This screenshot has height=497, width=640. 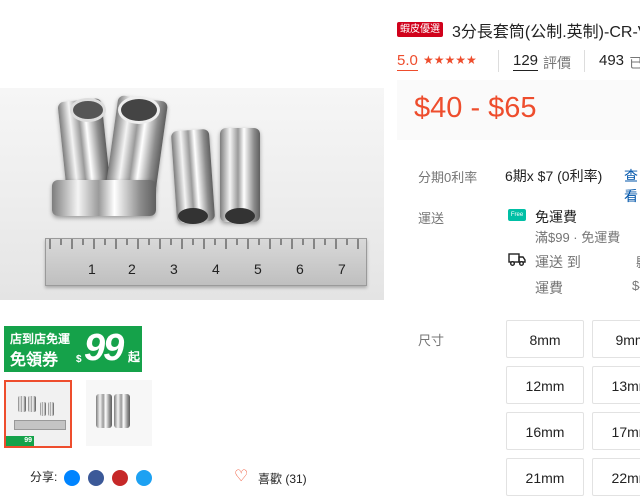 I want to click on size-option-21mm: 21mm, so click(x=545, y=477).